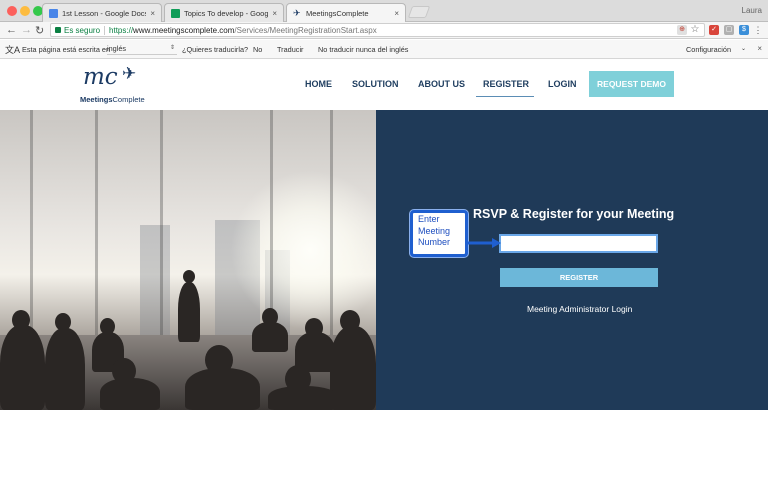 The width and height of the screenshot is (768, 480). What do you see at coordinates (53, 13) in the screenshot?
I see `google-docs-icon` at bounding box center [53, 13].